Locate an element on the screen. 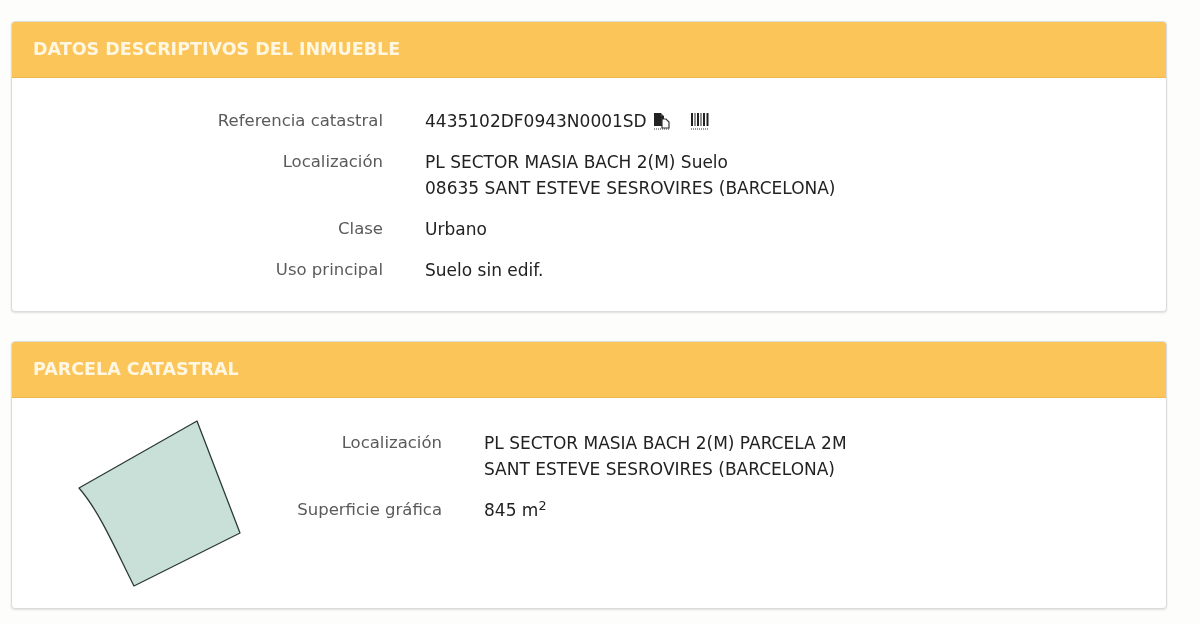 The image size is (1200, 624). field-label: Referencia catastral is located at coordinates (300, 121).